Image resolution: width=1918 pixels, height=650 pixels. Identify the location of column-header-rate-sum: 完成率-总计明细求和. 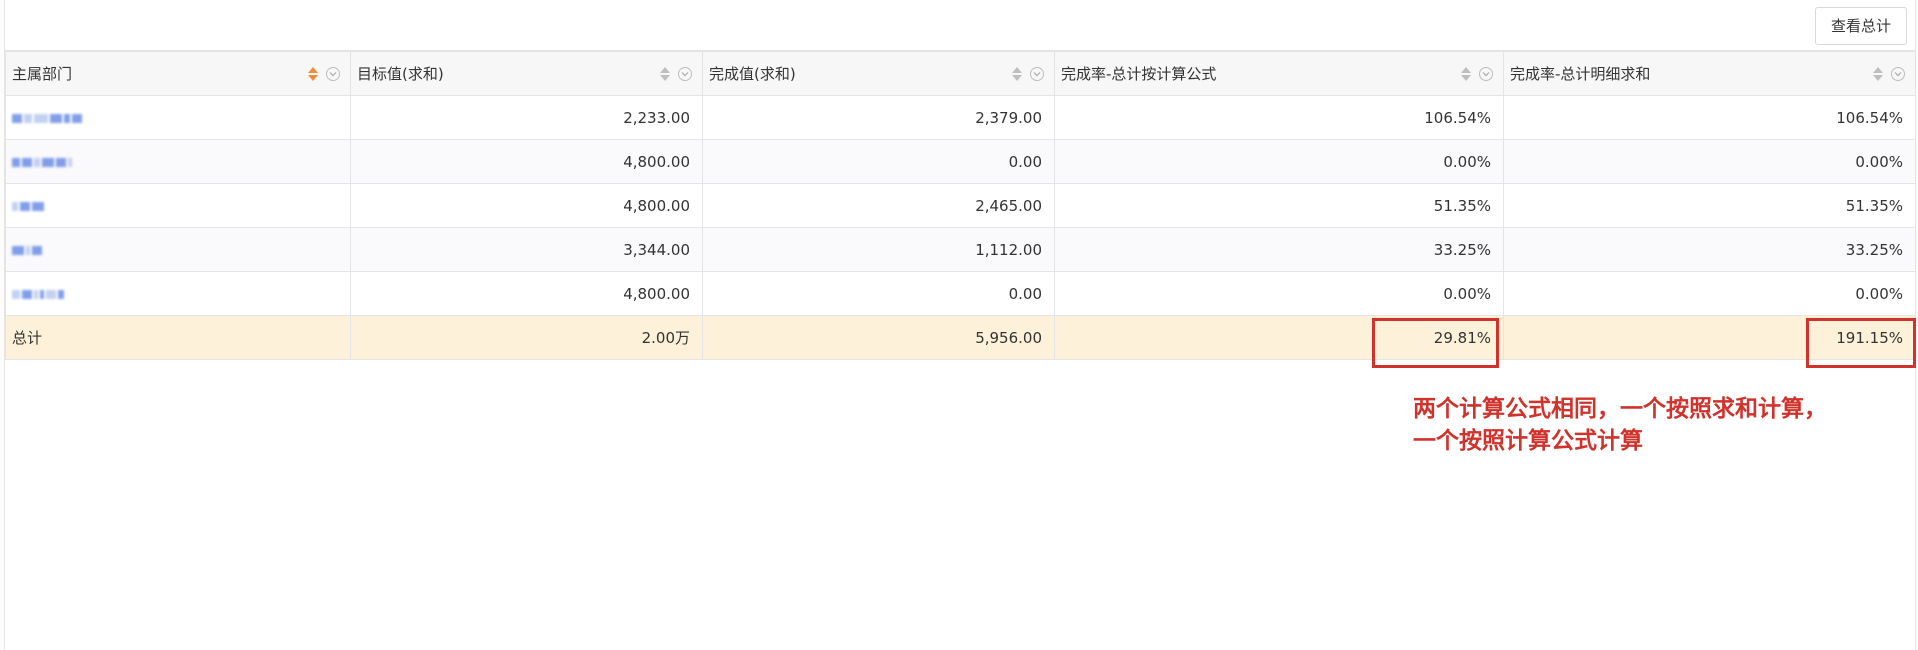
(1709, 73).